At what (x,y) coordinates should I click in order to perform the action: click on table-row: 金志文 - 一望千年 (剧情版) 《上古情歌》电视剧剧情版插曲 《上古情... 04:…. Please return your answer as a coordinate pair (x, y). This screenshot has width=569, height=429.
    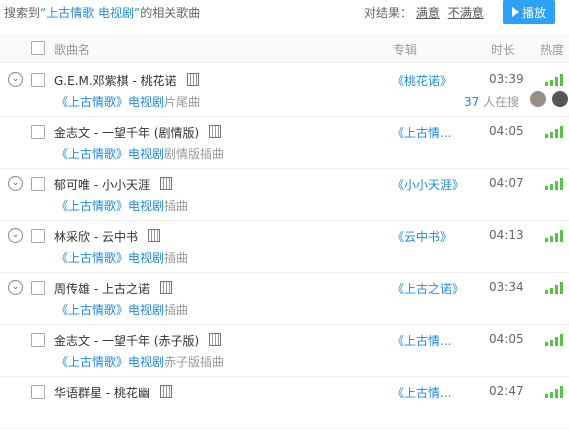
    Looking at the image, I should click on (284, 142).